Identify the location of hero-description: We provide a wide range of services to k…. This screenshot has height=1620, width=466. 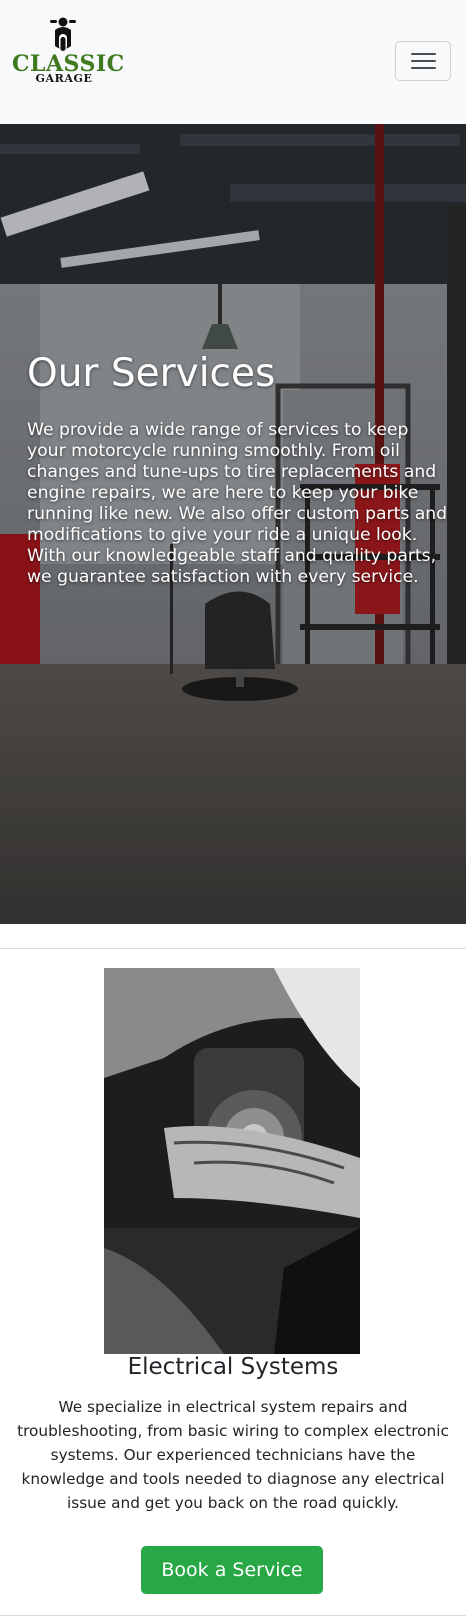
(237, 503).